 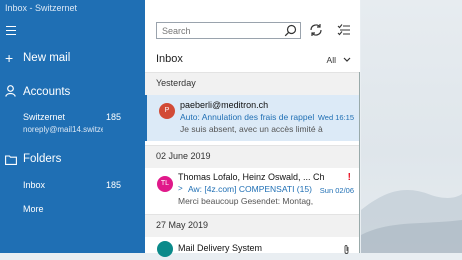 I want to click on new-mail-label: New mail, so click(x=47, y=58).